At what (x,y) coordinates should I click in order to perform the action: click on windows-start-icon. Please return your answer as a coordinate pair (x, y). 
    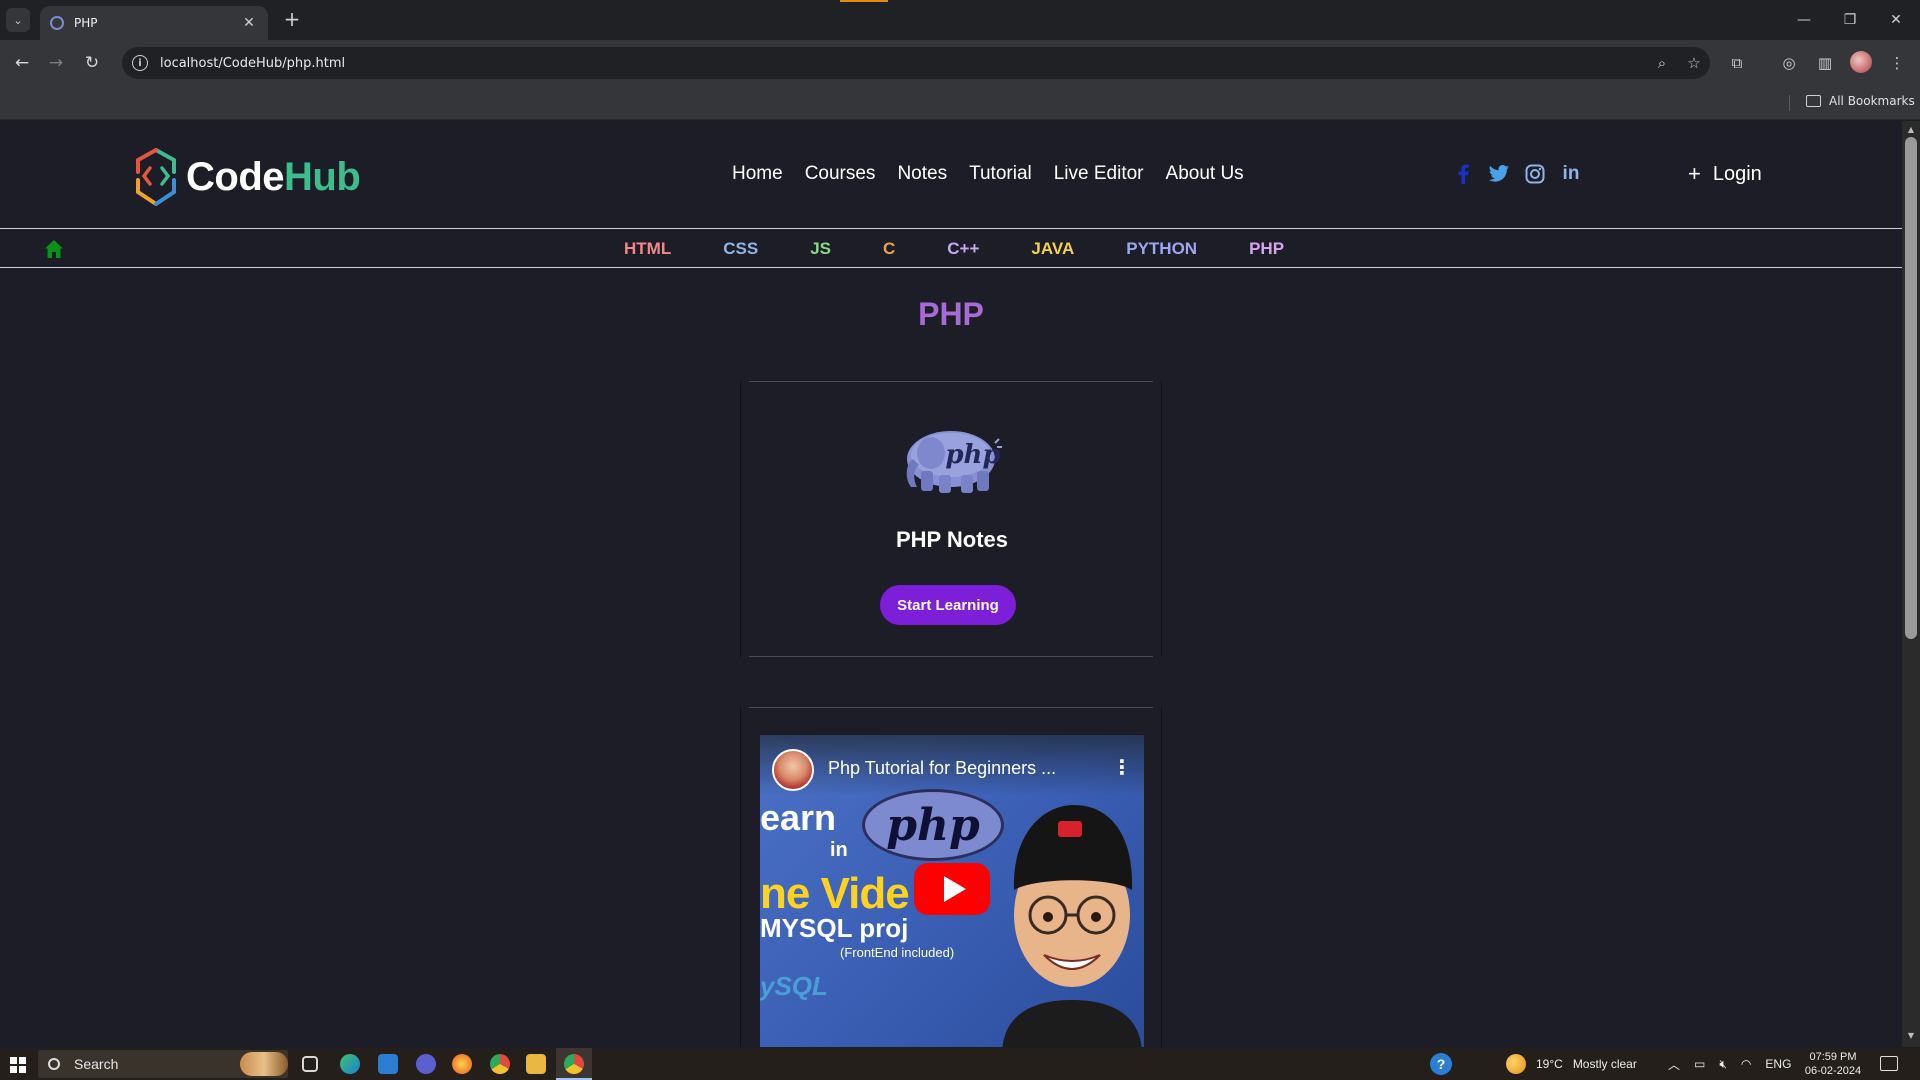
    Looking at the image, I should click on (18, 1065).